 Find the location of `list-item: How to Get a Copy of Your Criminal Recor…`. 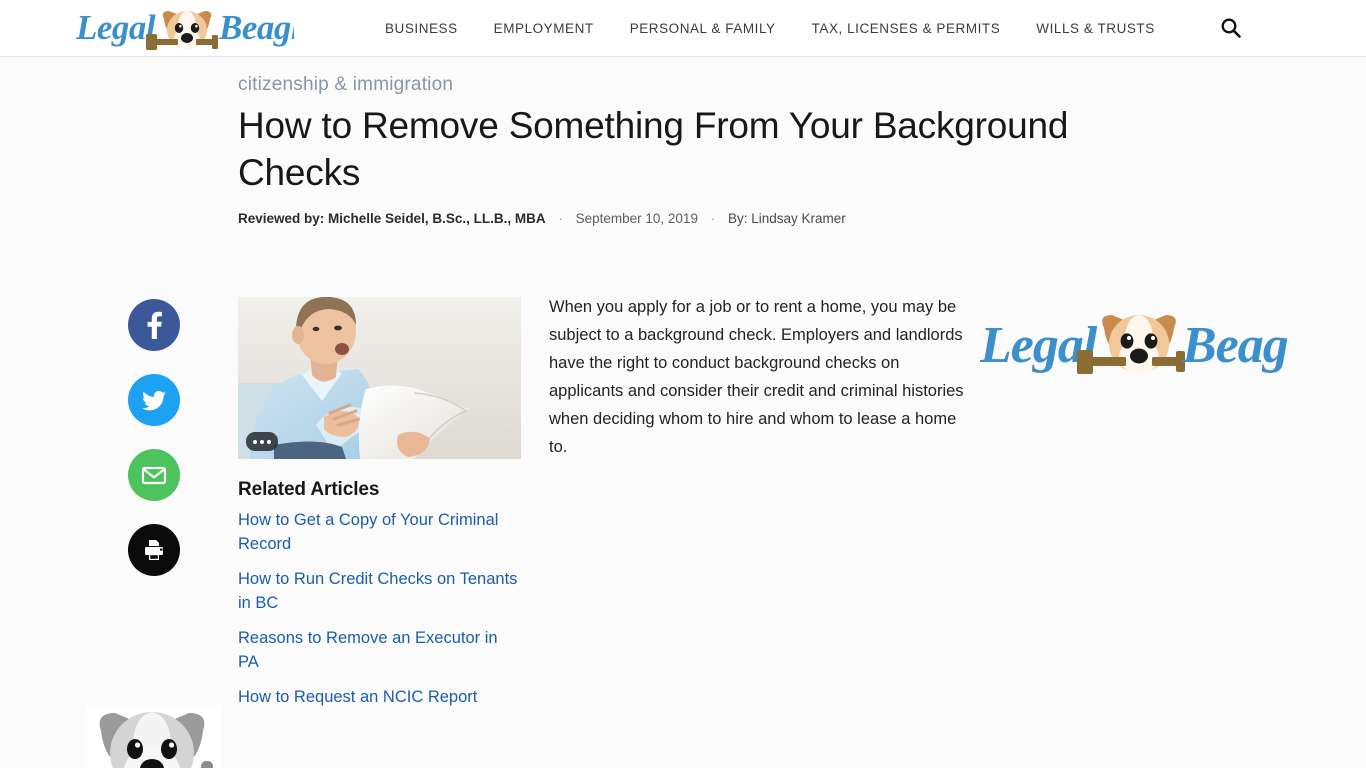

list-item: How to Get a Copy of Your Criminal Recor… is located at coordinates (379, 532).